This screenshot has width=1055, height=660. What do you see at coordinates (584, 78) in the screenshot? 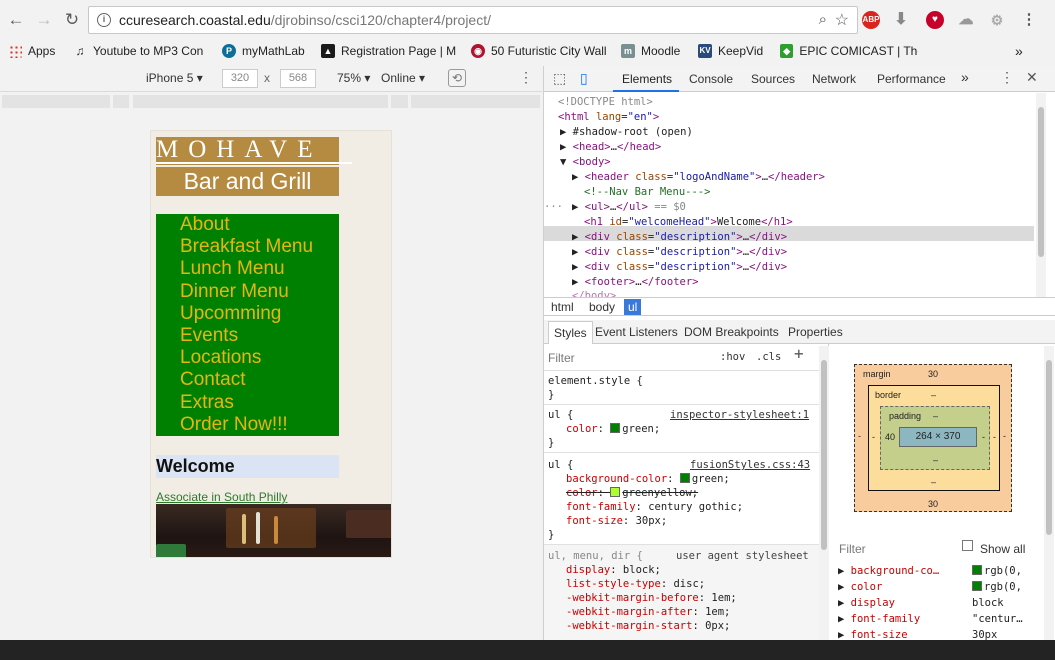
I see `device-mode-icon: ▯` at bounding box center [584, 78].